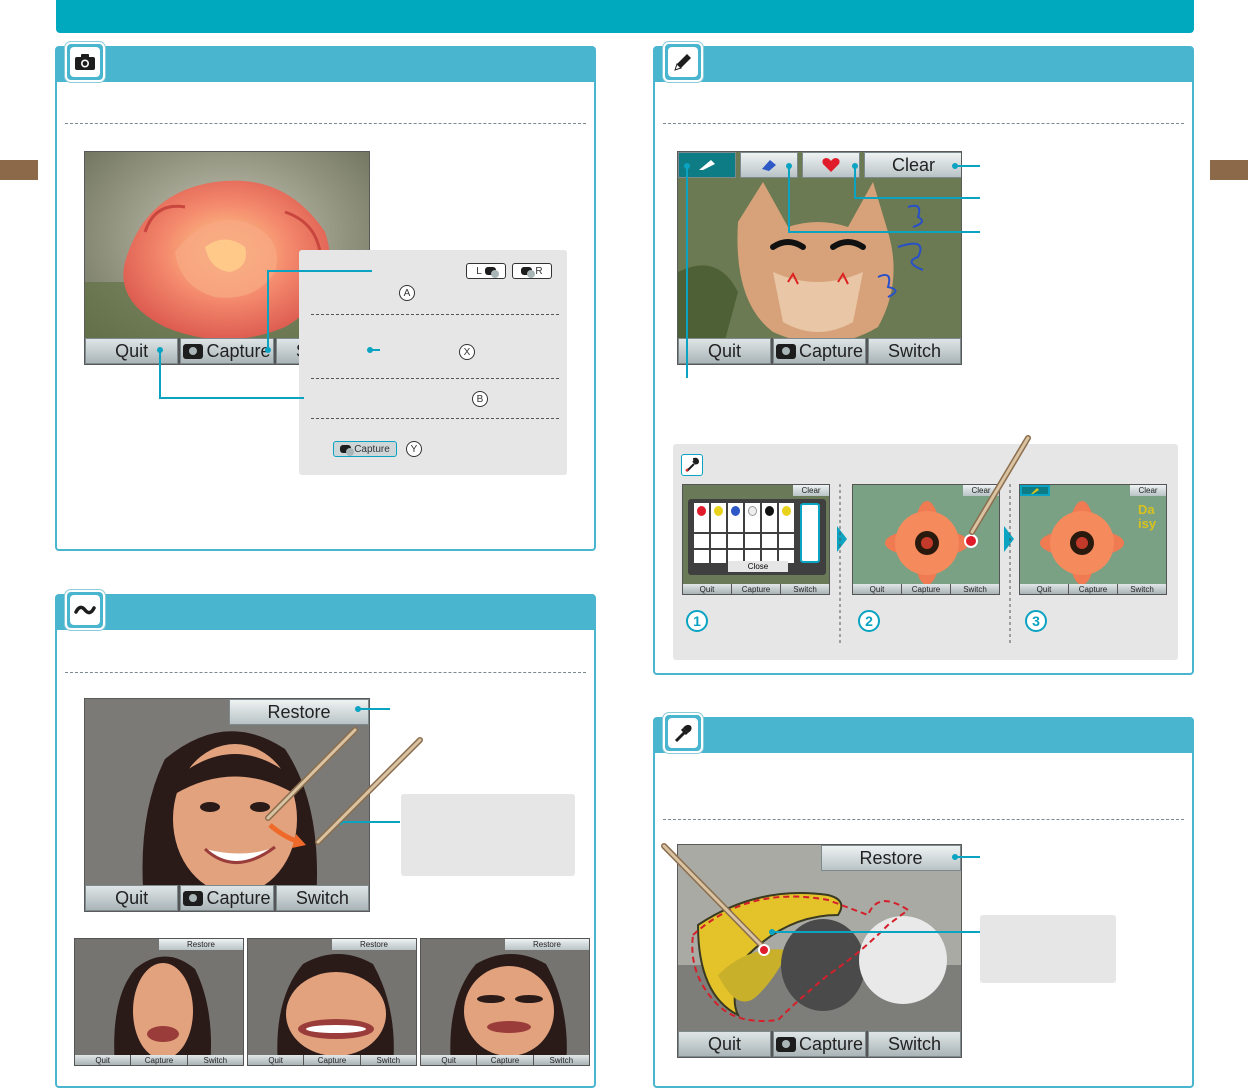 The width and height of the screenshot is (1248, 1089). I want to click on dropper-section-icon, so click(683, 733).